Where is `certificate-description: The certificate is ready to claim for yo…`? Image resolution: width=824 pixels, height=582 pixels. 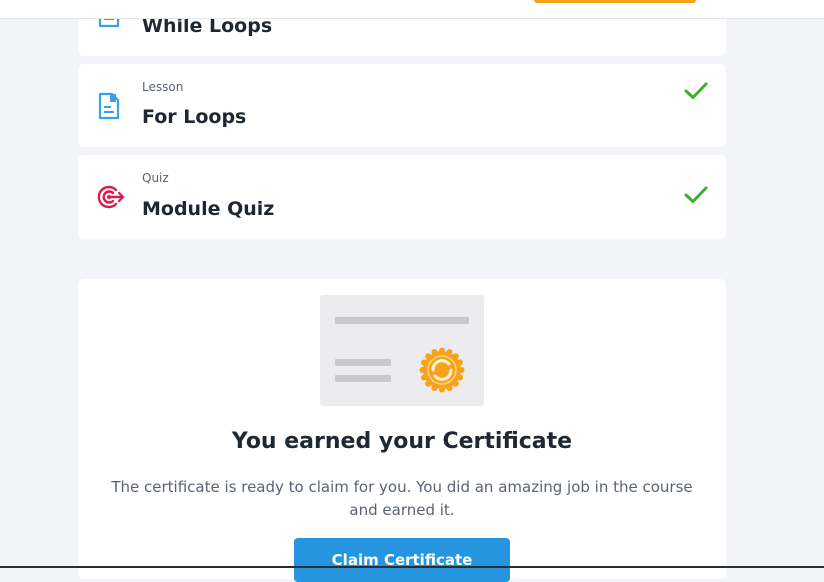 certificate-description: The certificate is ready to claim for yo… is located at coordinates (402, 498).